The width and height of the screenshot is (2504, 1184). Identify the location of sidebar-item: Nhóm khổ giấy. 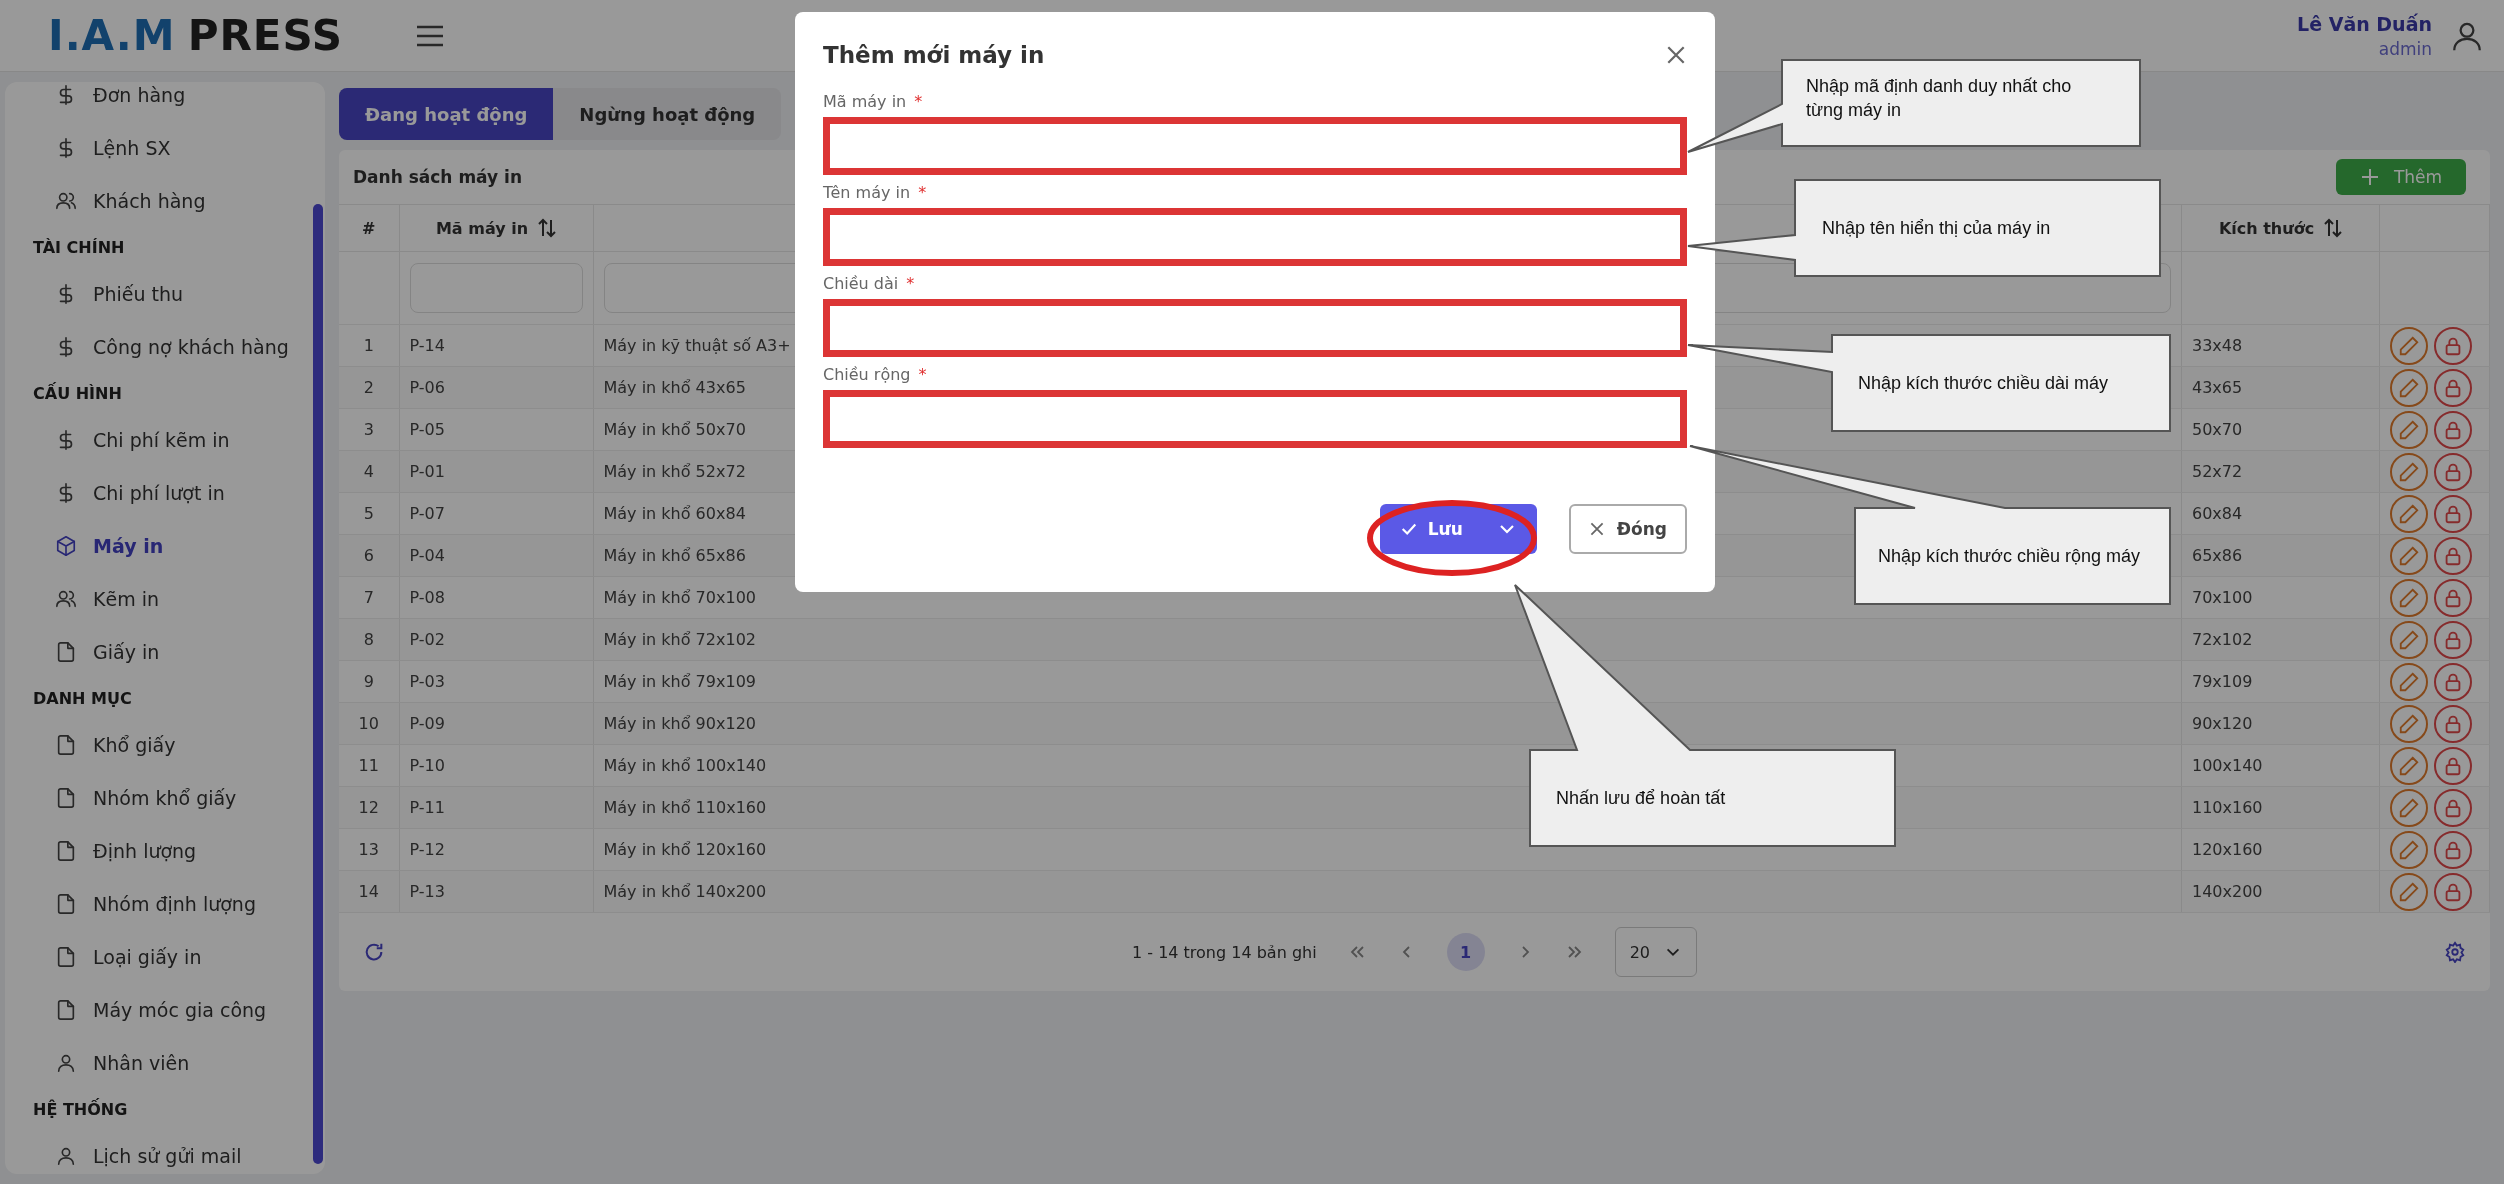
(159, 797).